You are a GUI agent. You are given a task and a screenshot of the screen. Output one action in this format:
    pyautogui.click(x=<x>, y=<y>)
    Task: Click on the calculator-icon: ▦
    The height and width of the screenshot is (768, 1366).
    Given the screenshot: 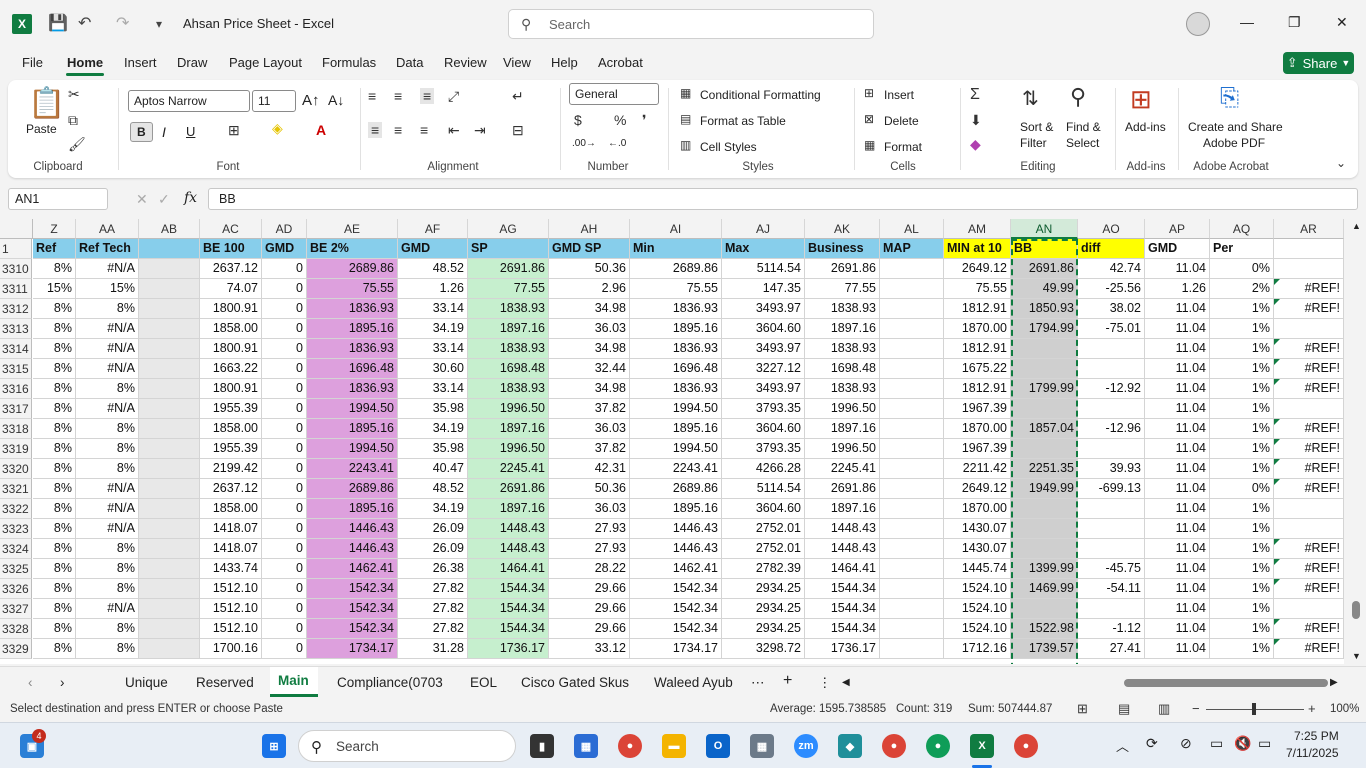 What is the action you would take?
    pyautogui.click(x=762, y=746)
    